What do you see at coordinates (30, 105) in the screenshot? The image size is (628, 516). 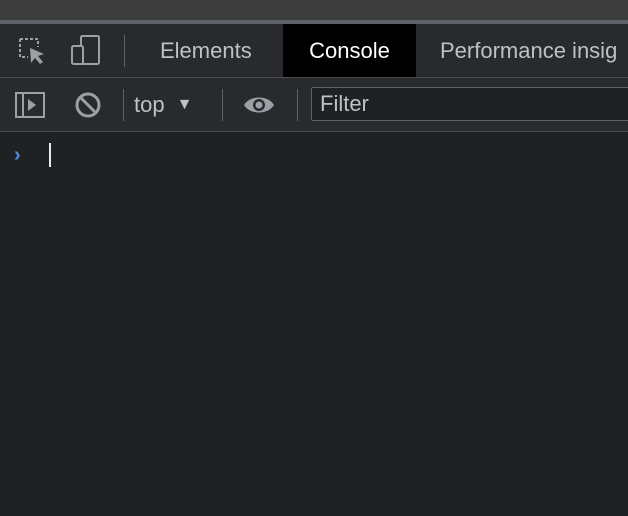 I see `show-sidebar-icon` at bounding box center [30, 105].